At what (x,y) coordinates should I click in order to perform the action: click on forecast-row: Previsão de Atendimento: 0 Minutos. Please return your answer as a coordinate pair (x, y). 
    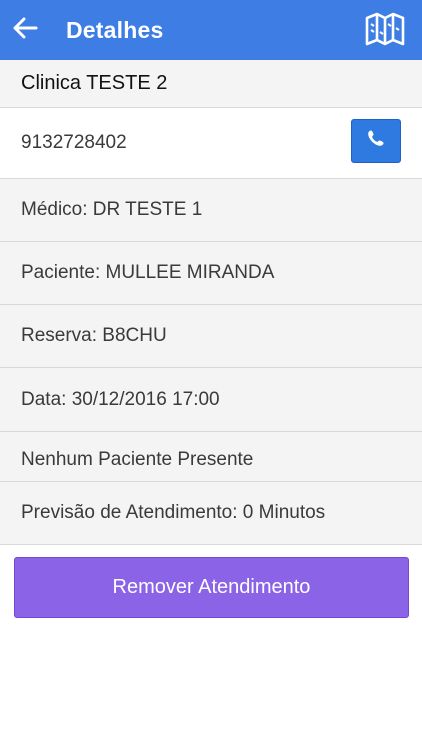
    Looking at the image, I should click on (211, 513).